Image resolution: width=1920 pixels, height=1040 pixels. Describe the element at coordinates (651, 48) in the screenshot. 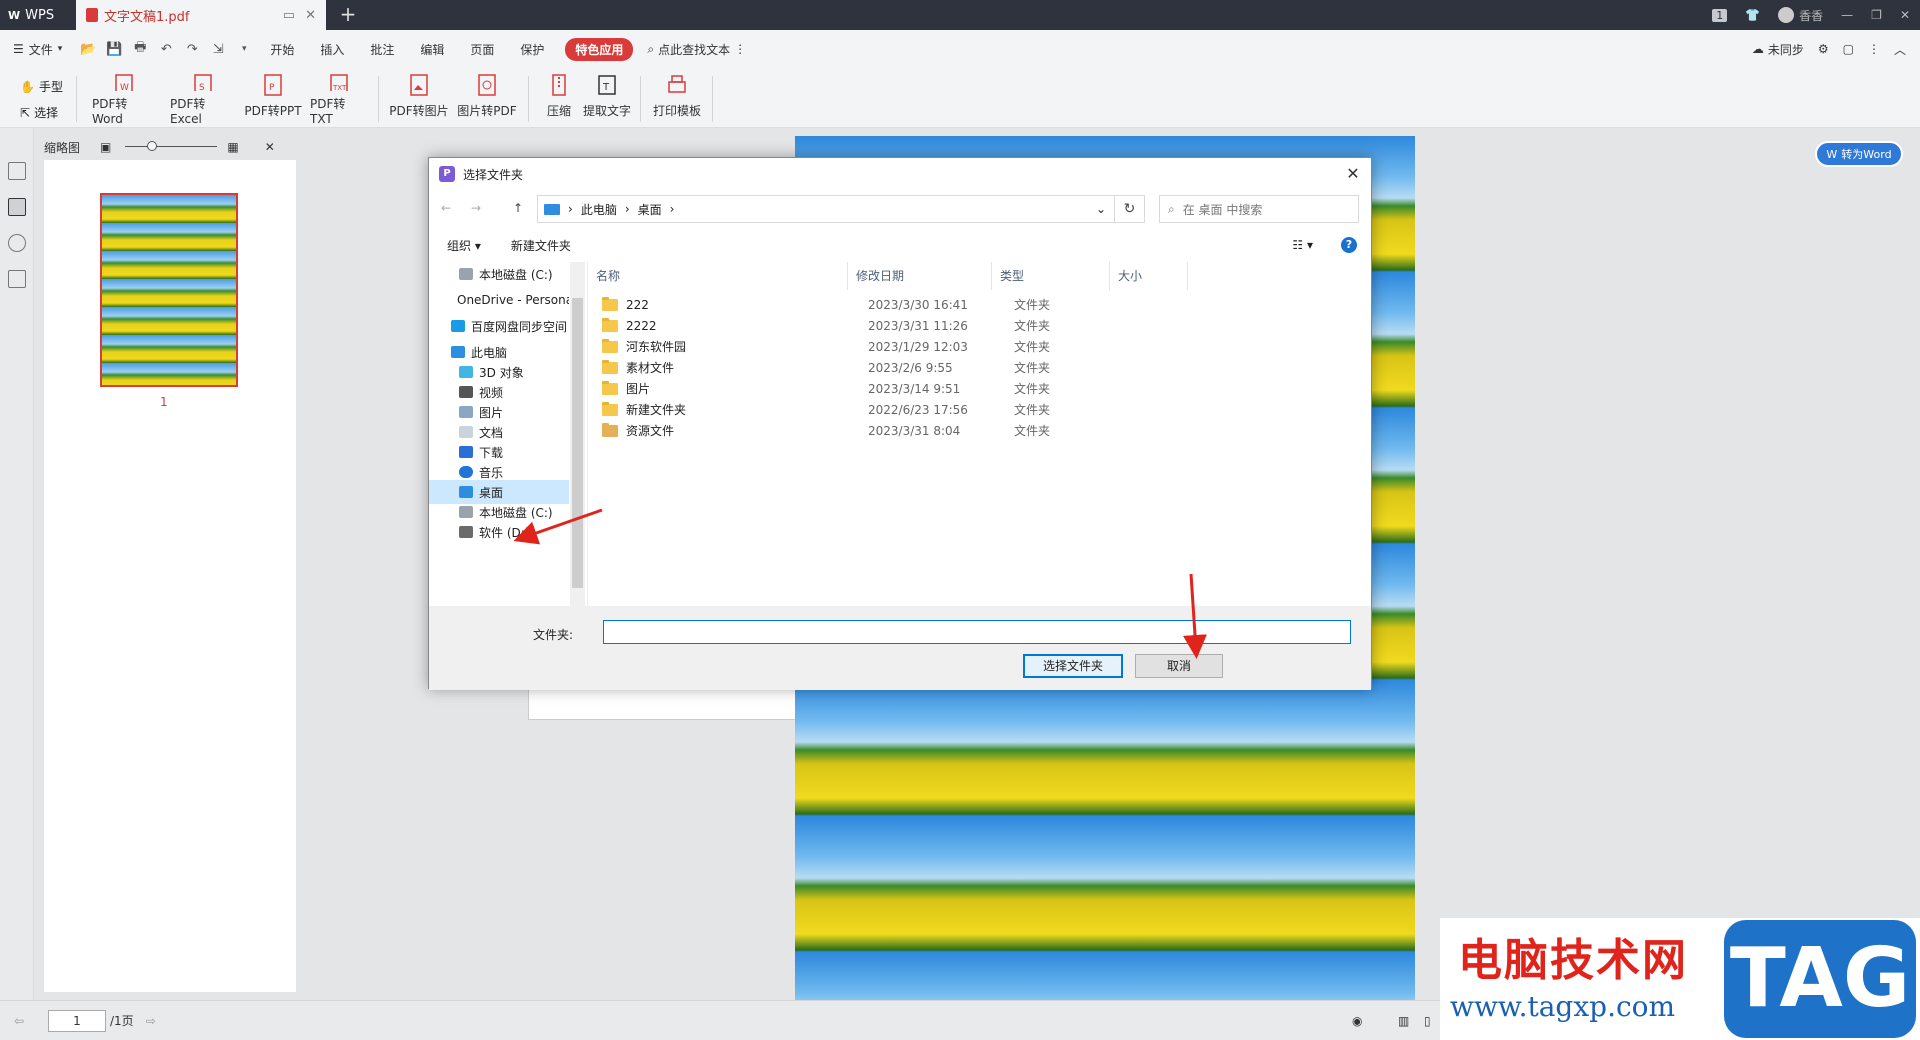

I see `search-icon: ⌕` at that location.